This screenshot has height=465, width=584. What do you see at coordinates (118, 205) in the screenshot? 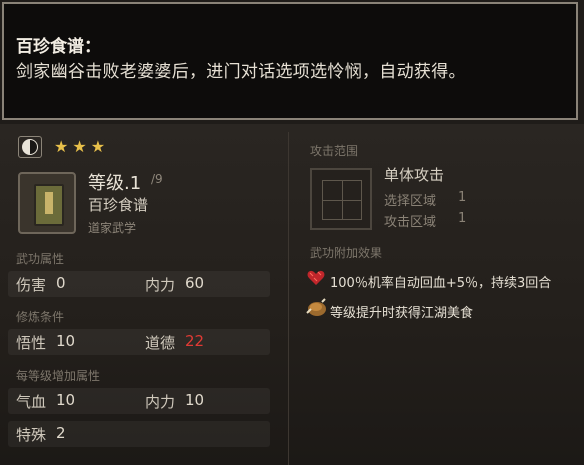
I see `skill-name: 百珍食谱` at bounding box center [118, 205].